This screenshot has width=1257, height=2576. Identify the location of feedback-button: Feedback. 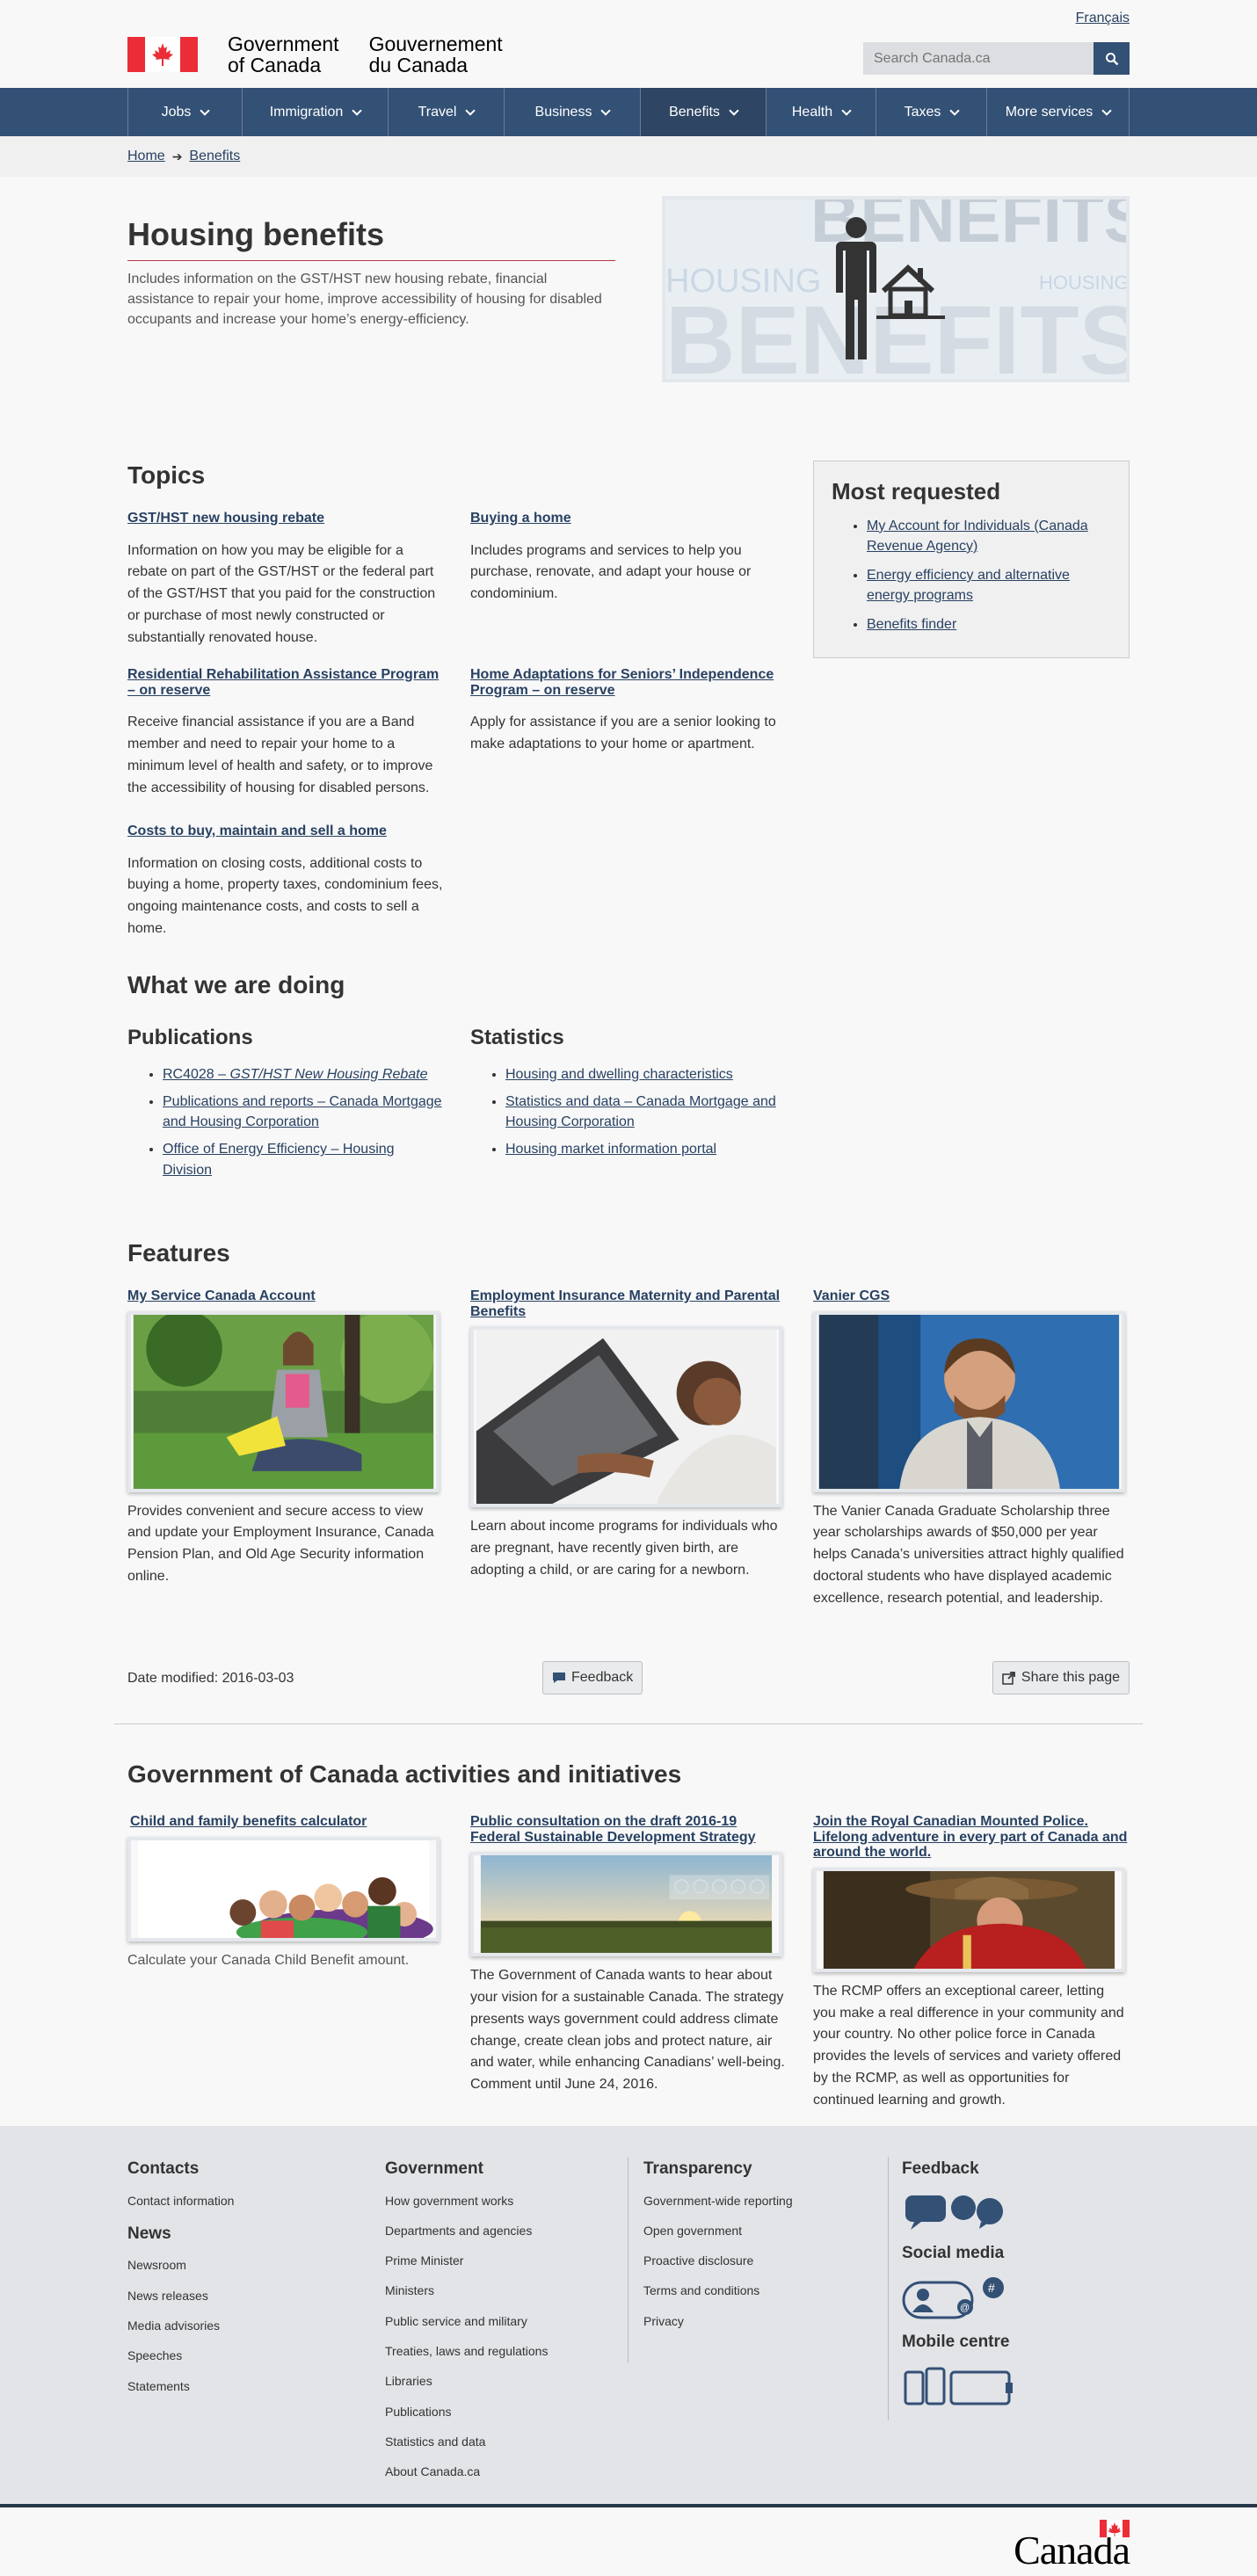
(592, 1677).